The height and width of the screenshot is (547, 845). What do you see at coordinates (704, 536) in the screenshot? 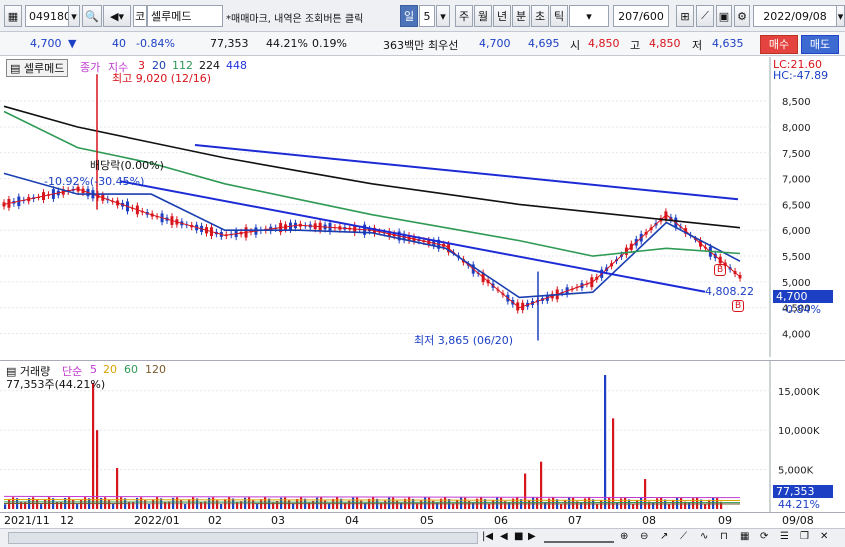
I see `wave-tool-icon: ∿` at bounding box center [704, 536].